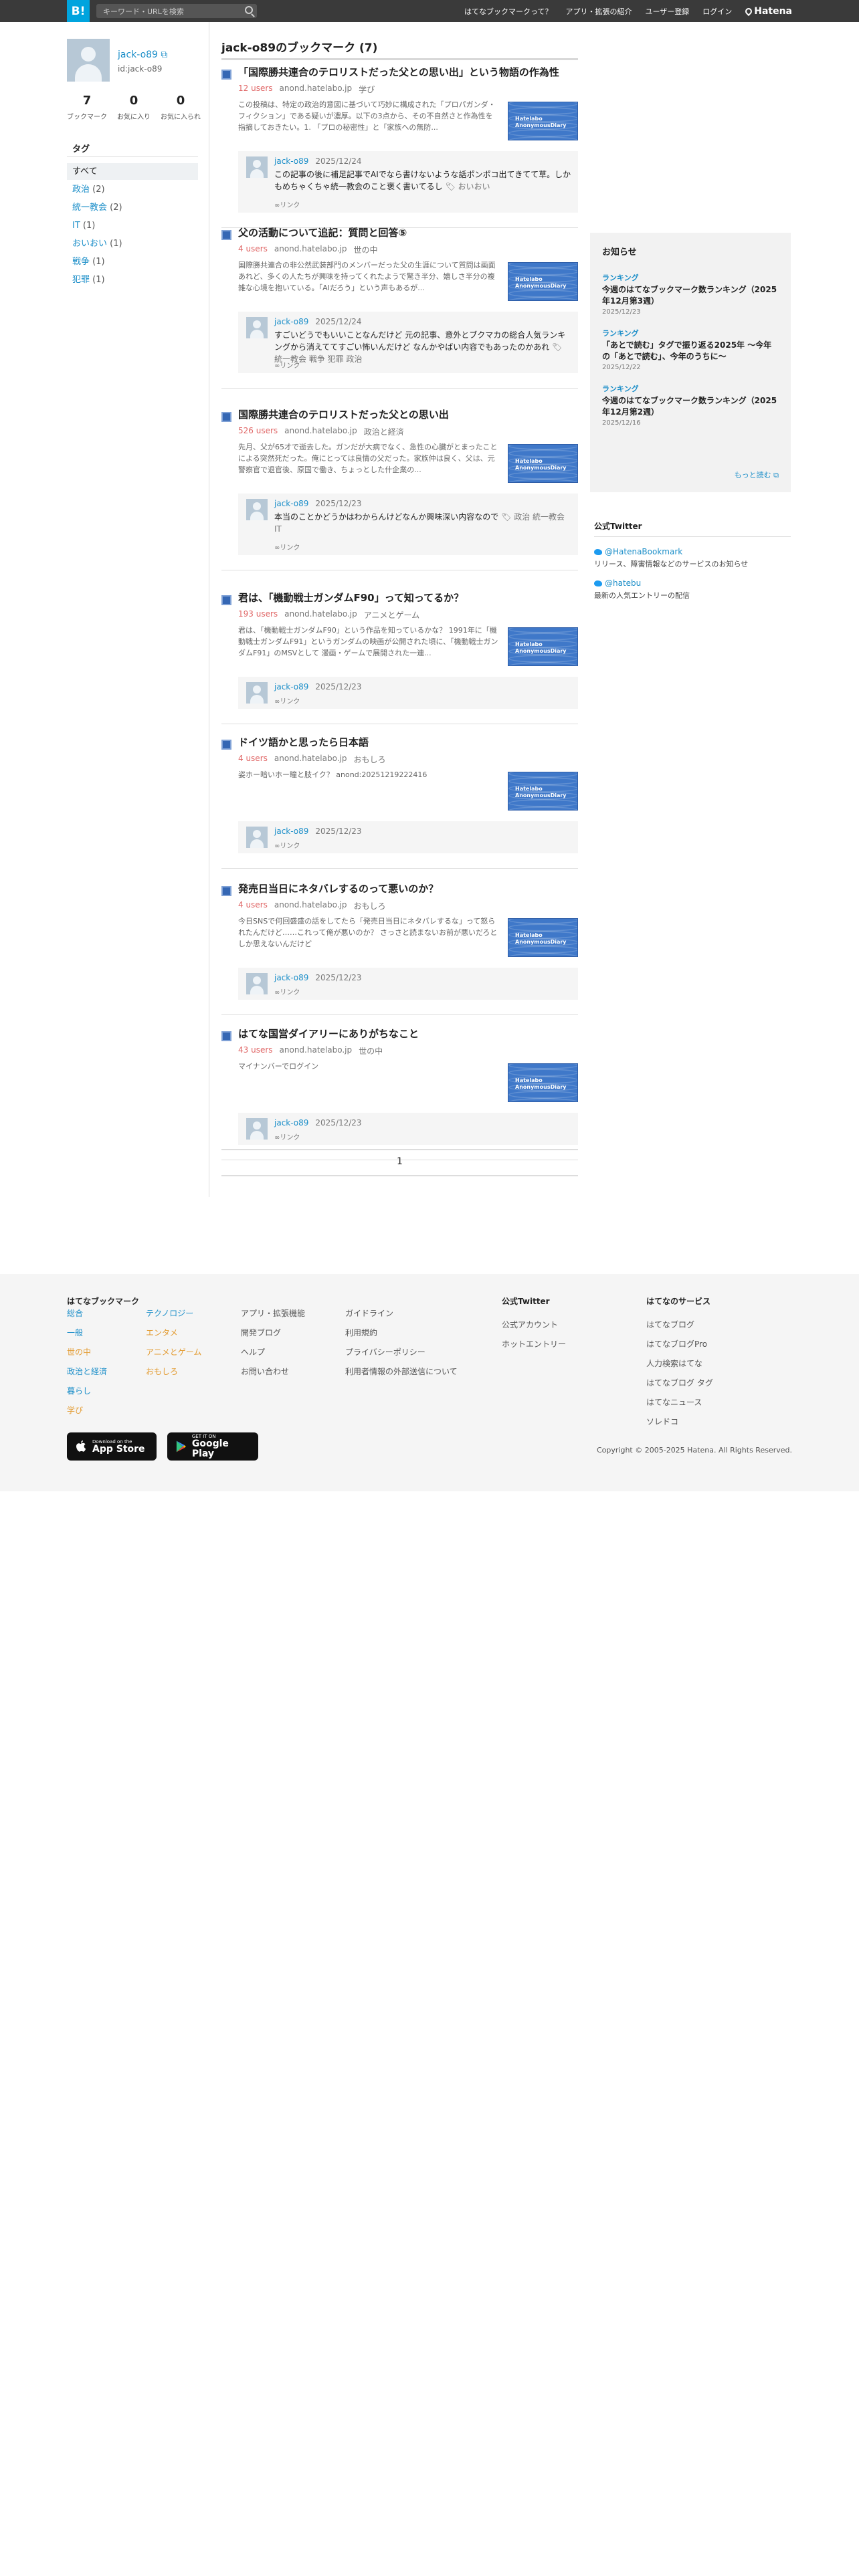 Image resolution: width=859 pixels, height=2576 pixels. What do you see at coordinates (256, 1051) in the screenshot?
I see `entry-users-count: 43 users` at bounding box center [256, 1051].